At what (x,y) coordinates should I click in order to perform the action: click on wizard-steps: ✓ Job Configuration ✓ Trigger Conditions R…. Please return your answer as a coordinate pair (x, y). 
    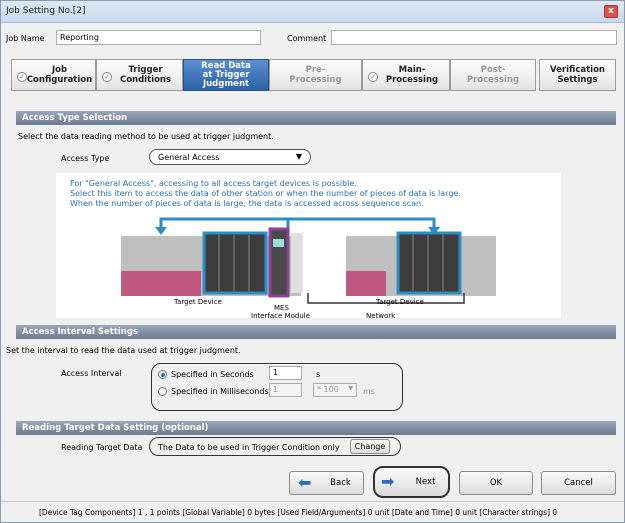
    Looking at the image, I should click on (313, 77).